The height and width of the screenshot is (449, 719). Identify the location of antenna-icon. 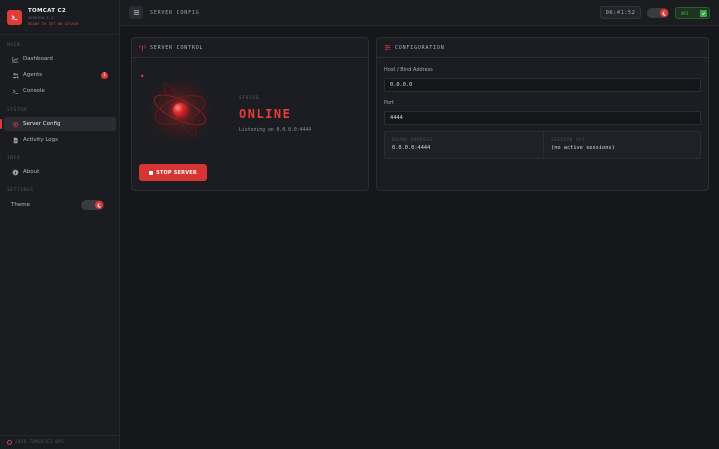
(142, 47).